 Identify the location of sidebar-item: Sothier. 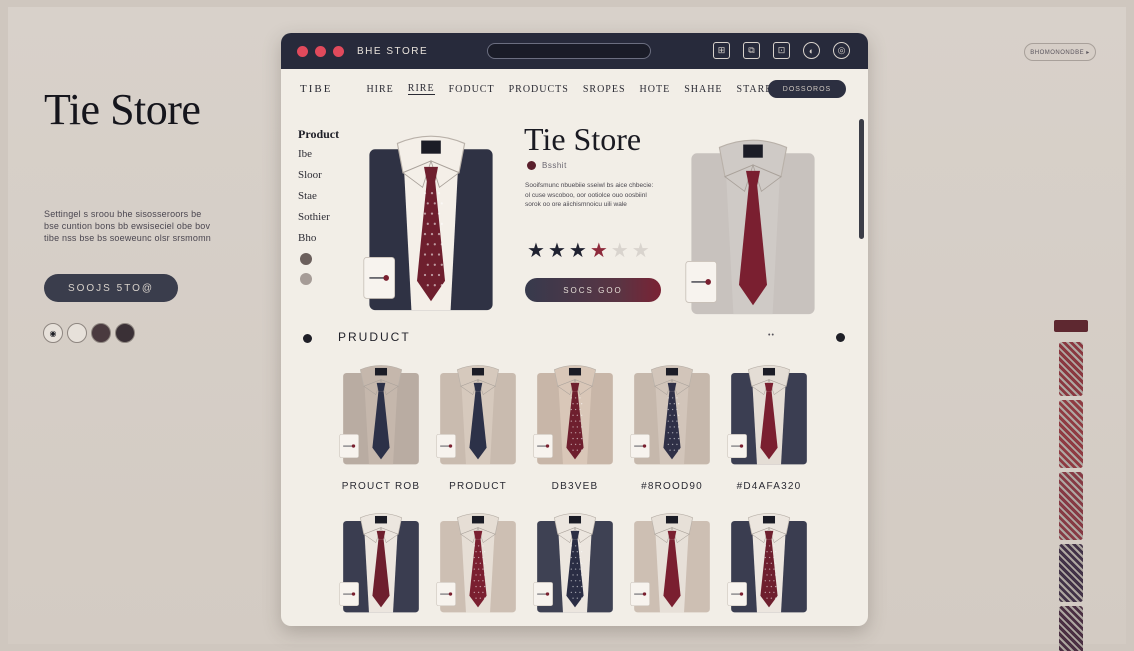
(318, 217).